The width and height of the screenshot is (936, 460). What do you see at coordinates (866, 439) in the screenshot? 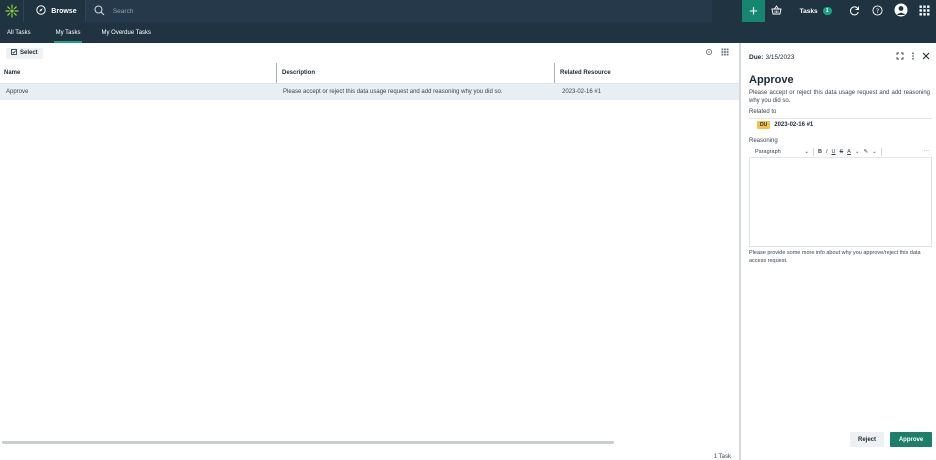
I see `reject-button: Reject` at bounding box center [866, 439].